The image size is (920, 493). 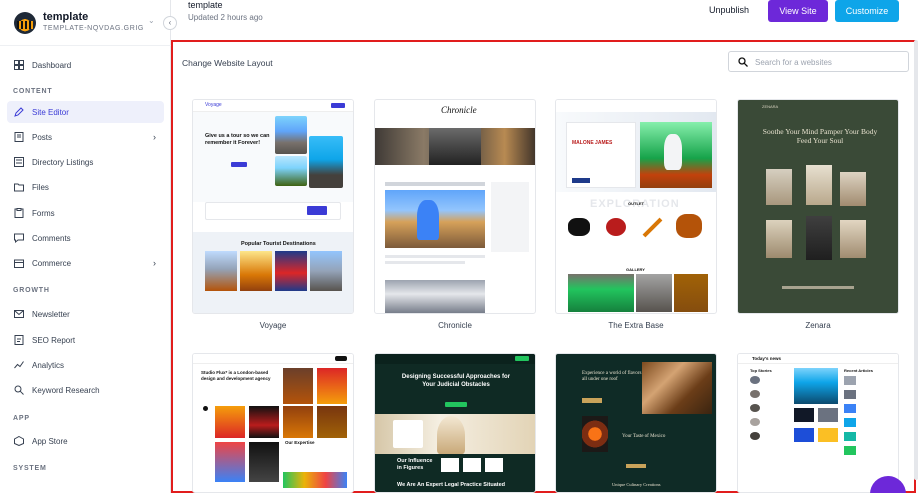 What do you see at coordinates (40, 187) in the screenshot?
I see `sidebar-item-label: Files` at bounding box center [40, 187].